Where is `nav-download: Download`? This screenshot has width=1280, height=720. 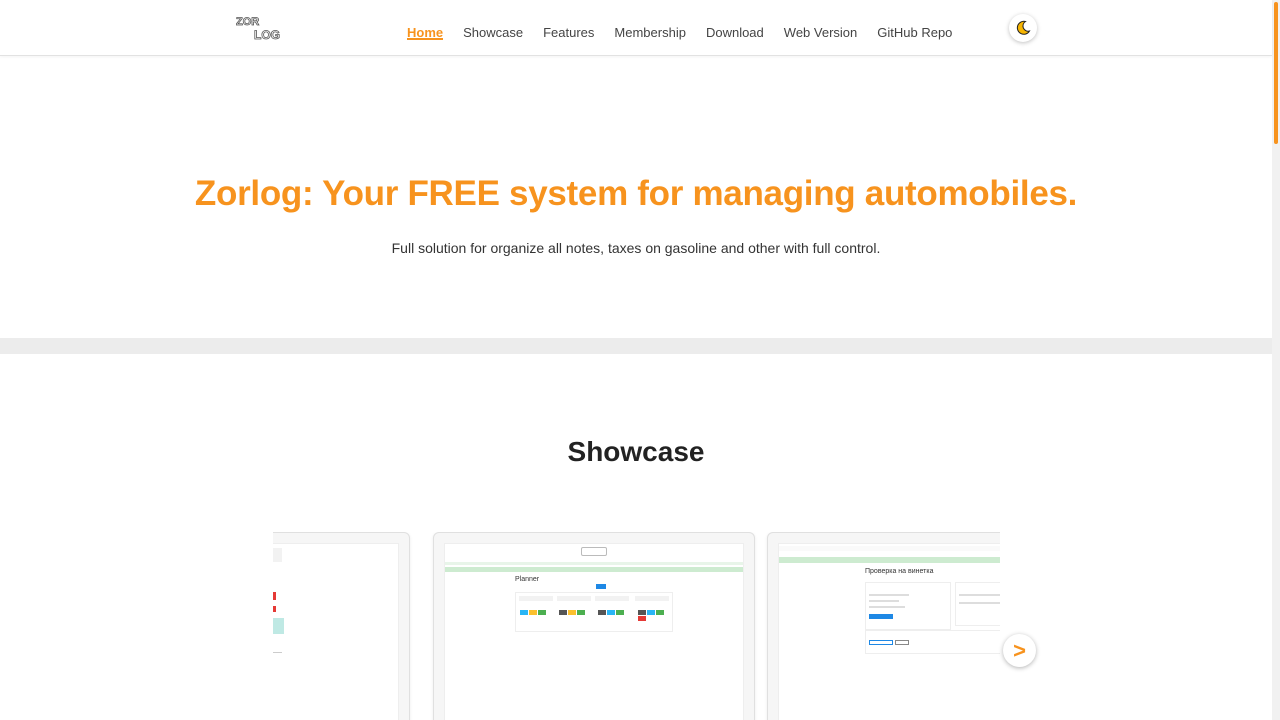
nav-download: Download is located at coordinates (735, 28).